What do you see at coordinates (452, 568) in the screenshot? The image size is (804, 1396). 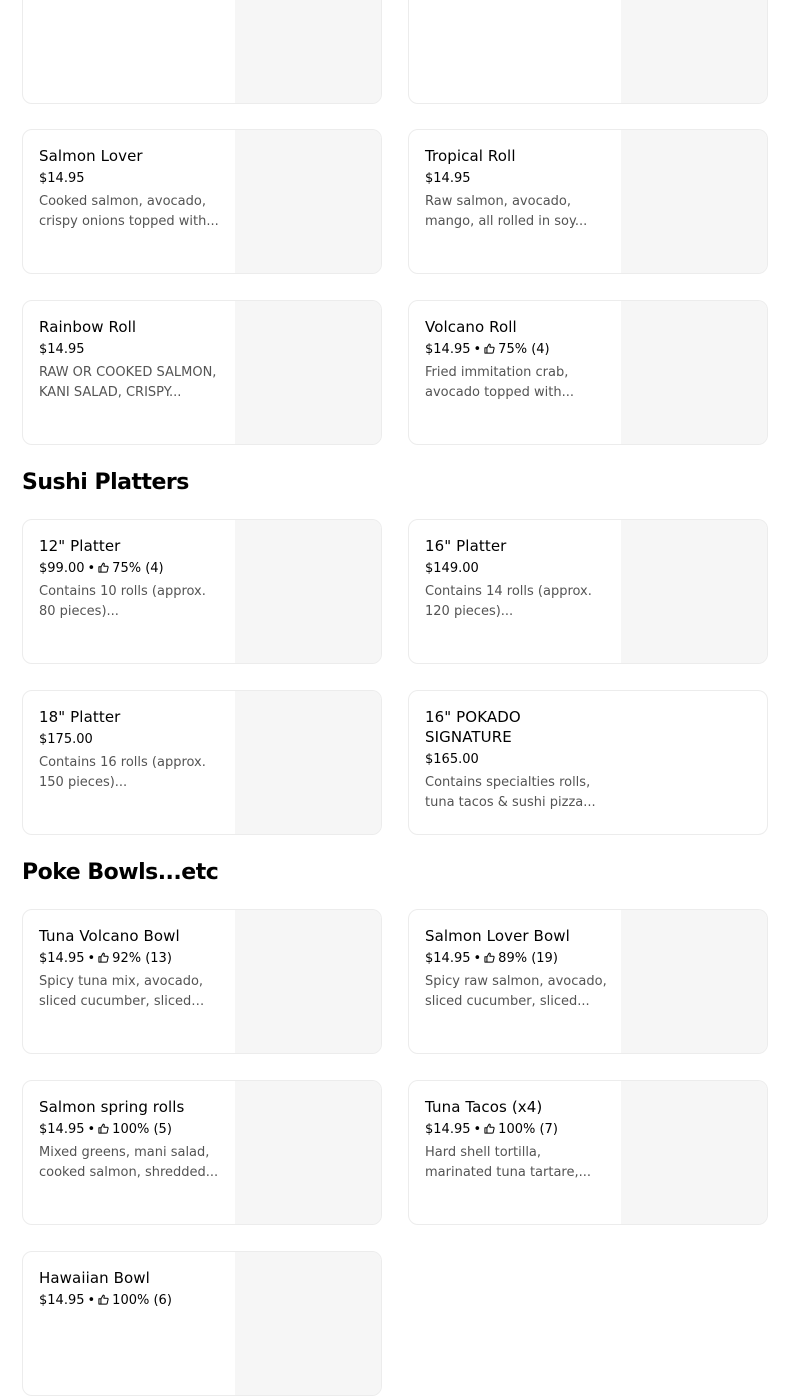 I see `item-price: $149.00` at bounding box center [452, 568].